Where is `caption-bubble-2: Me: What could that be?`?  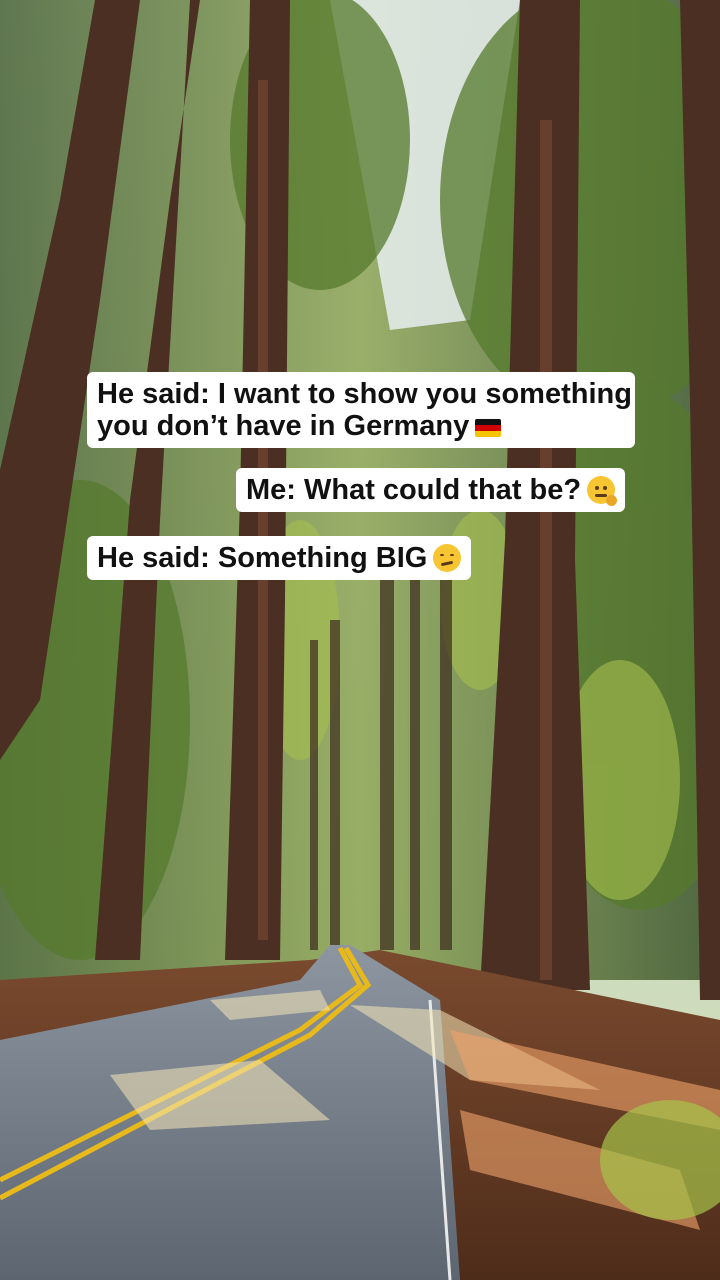
caption-bubble-2: Me: What could that be? is located at coordinates (431, 490).